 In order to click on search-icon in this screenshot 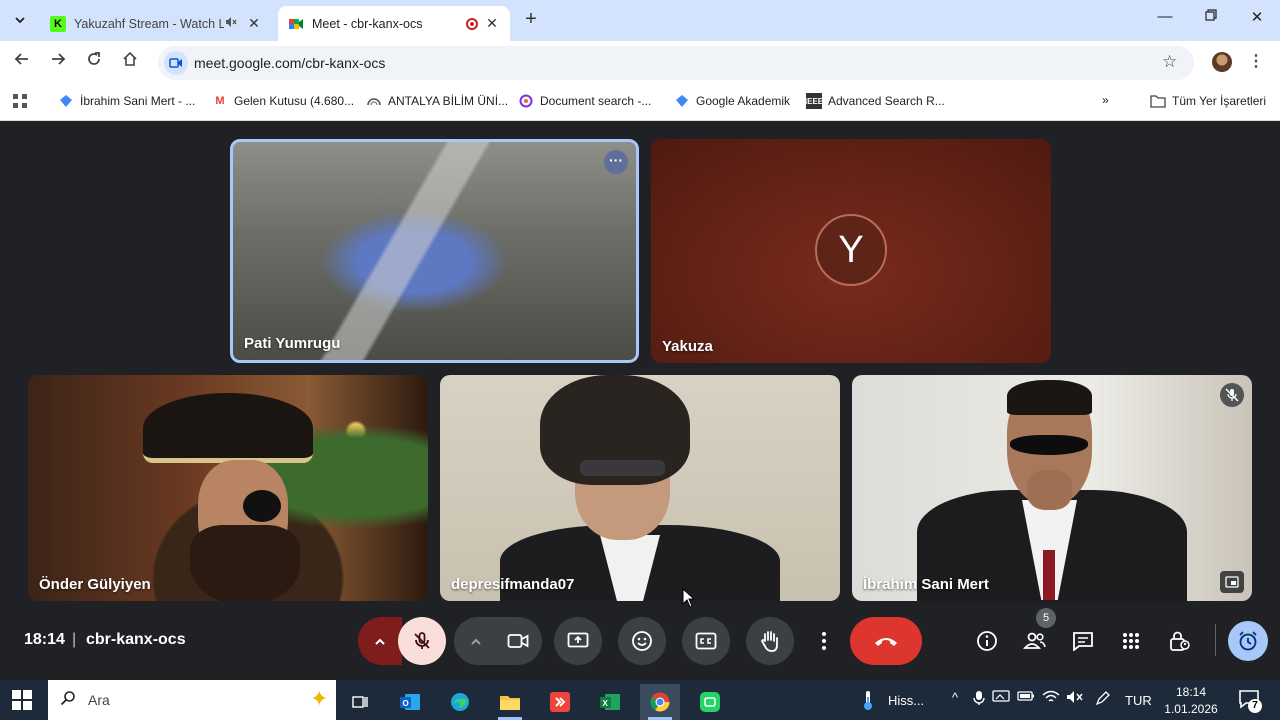, I will do `click(68, 700)`.